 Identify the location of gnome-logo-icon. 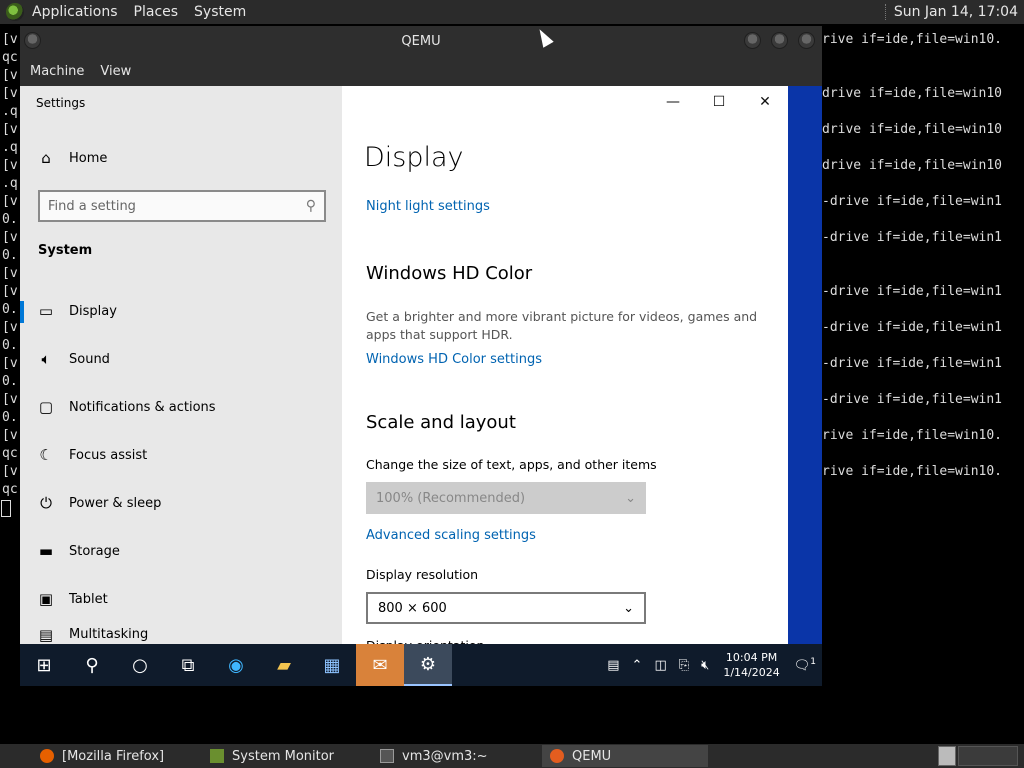
(15, 12).